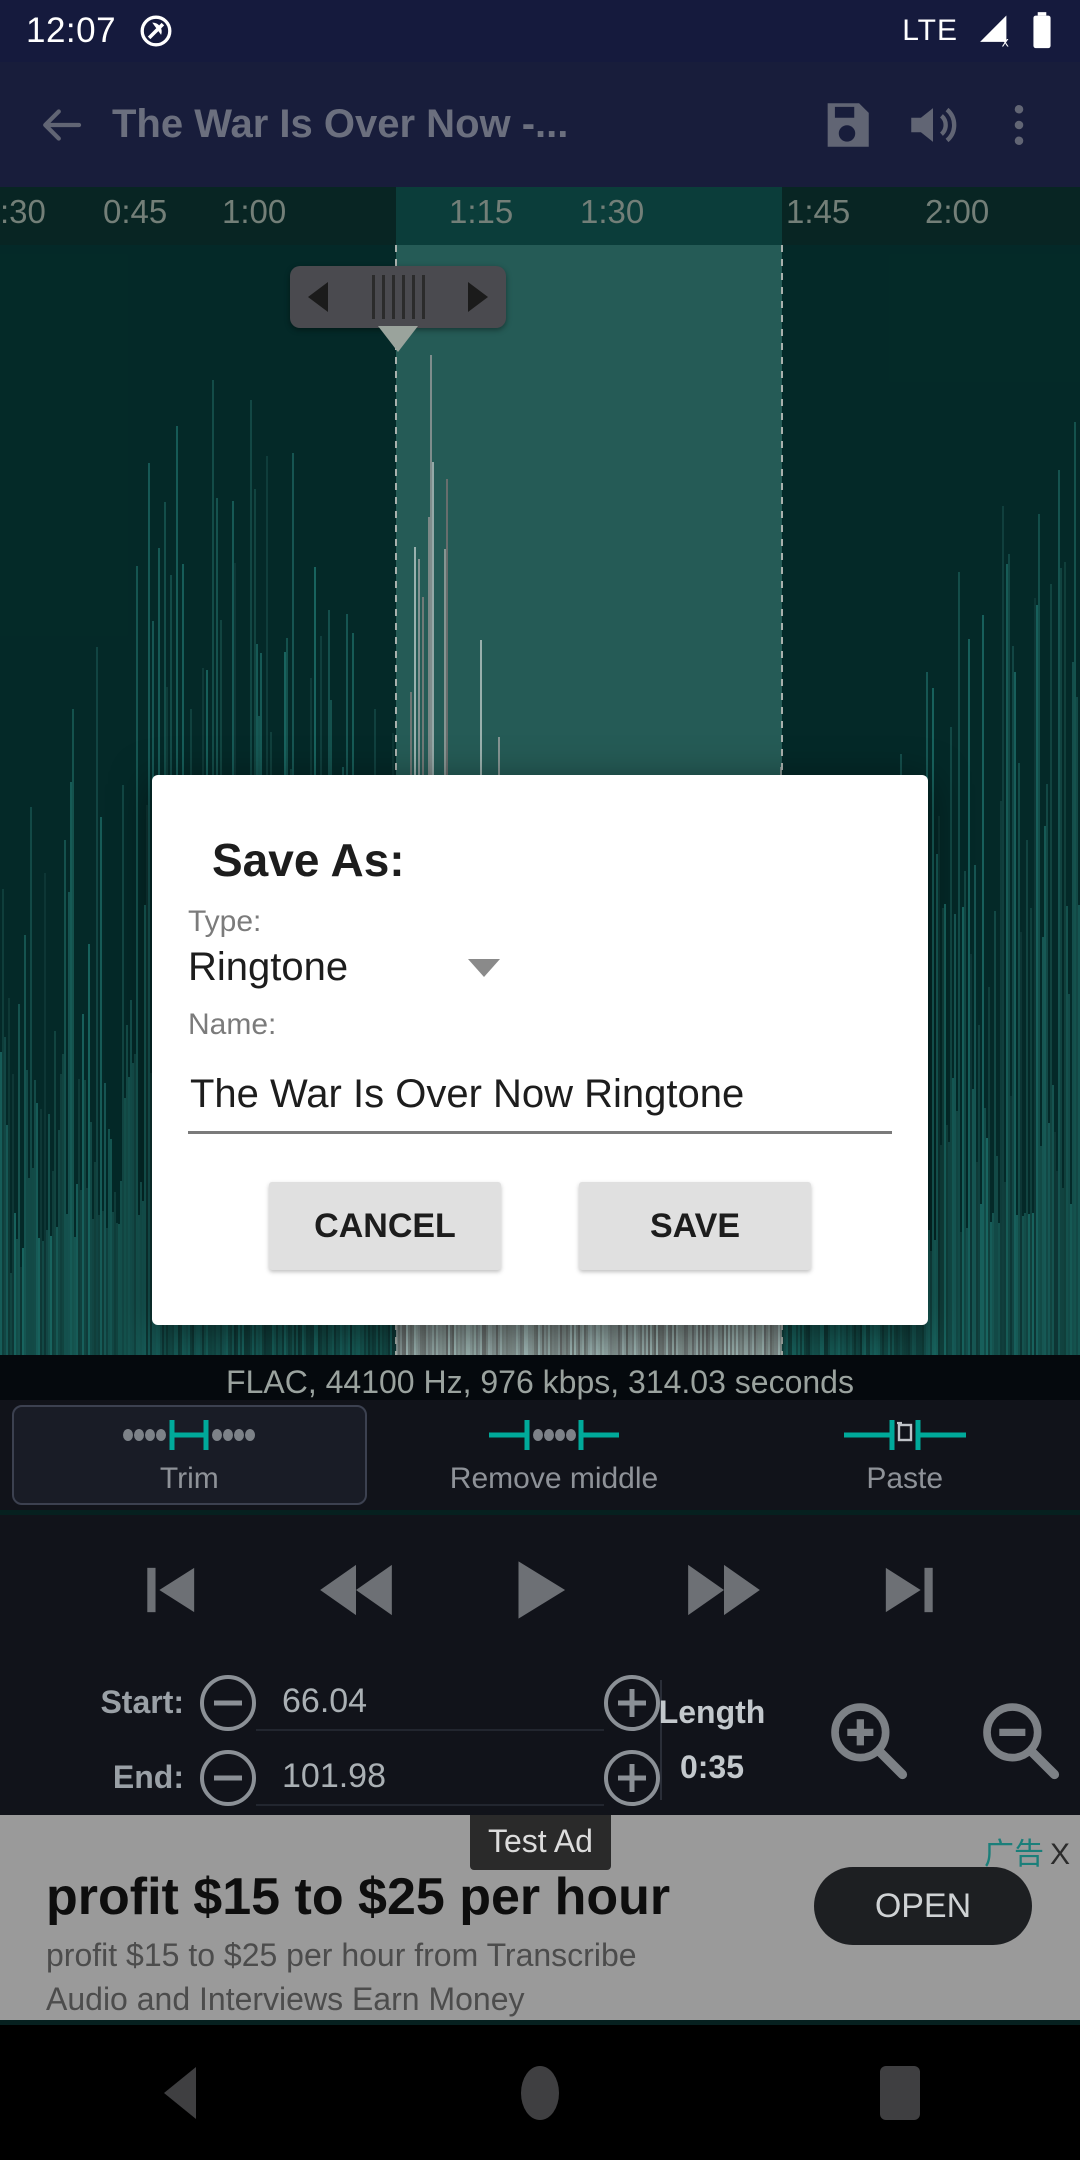 This screenshot has width=1080, height=2160. Describe the element at coordinates (358, 1897) in the screenshot. I see `ad-headline: profit $15 to $25 per hour` at that location.